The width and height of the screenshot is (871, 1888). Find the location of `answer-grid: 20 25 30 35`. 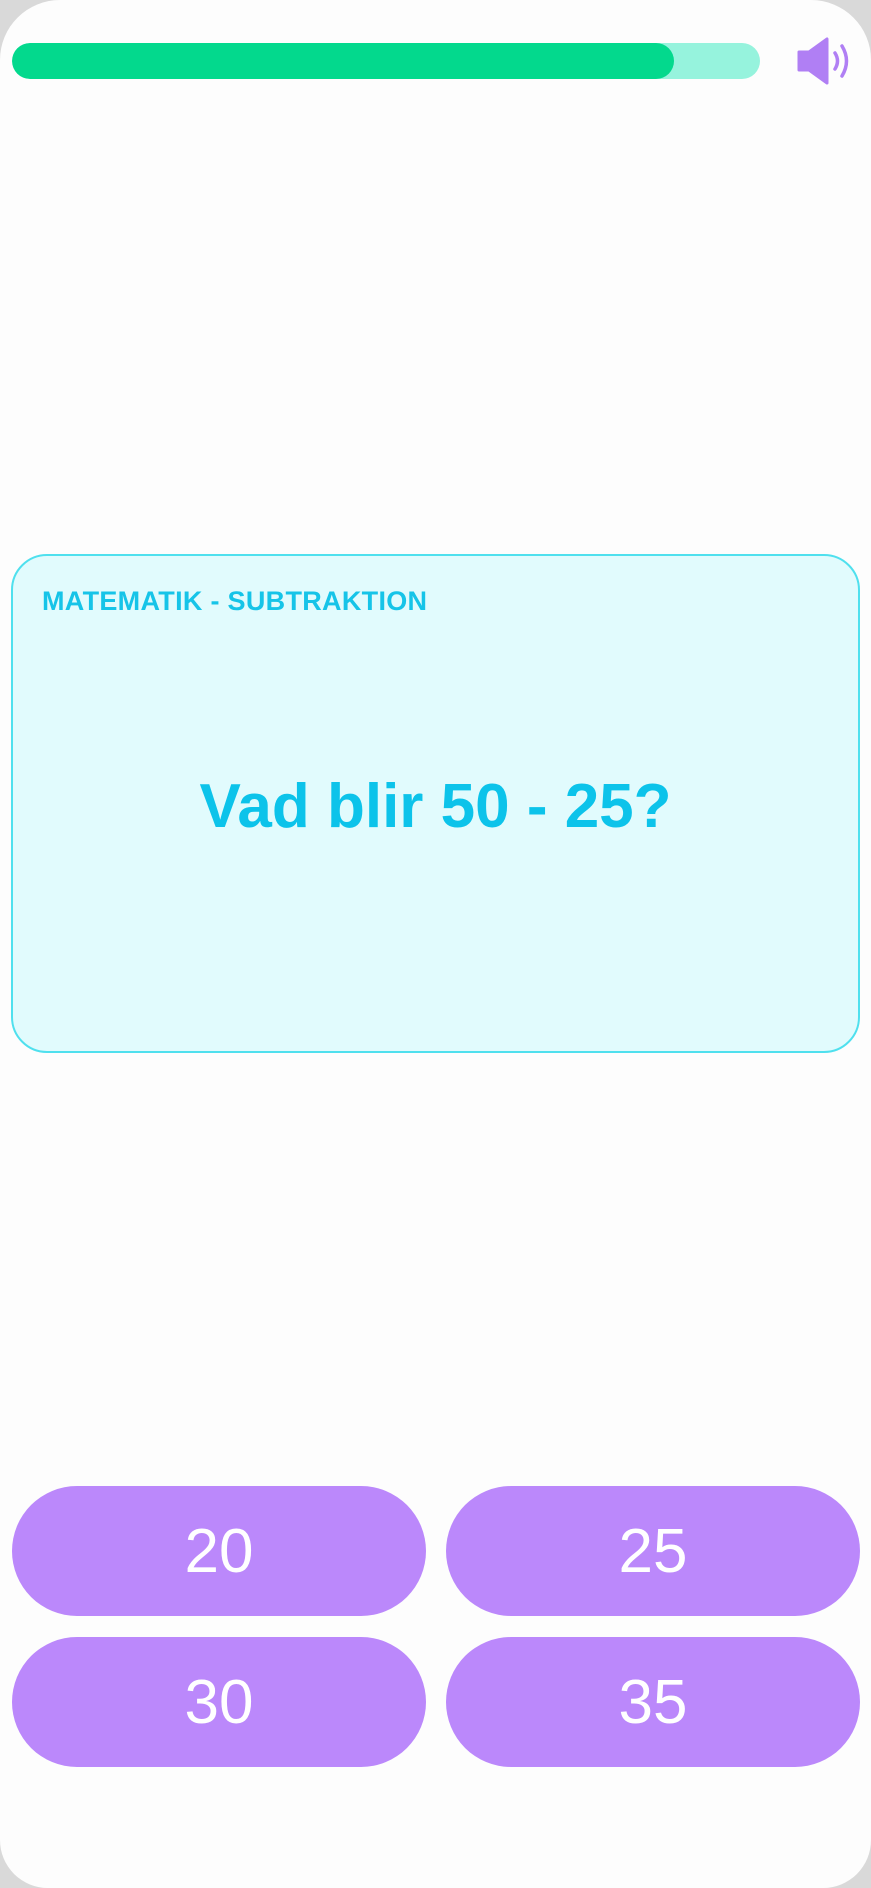

answer-grid: 20 25 30 35 is located at coordinates (436, 1626).